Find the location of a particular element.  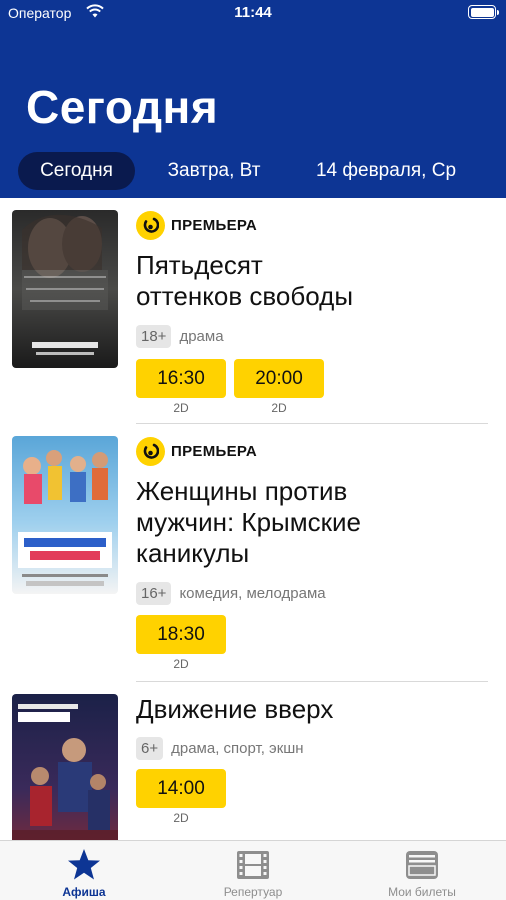

movie-title: Женщины против мужчин: Крымские каникулы is located at coordinates (316, 522).